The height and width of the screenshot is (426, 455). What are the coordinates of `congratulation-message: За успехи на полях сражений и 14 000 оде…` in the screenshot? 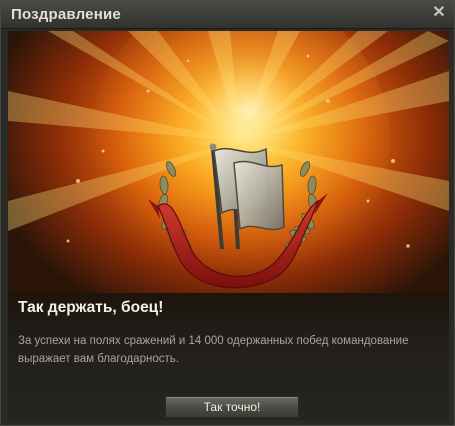 It's located at (213, 350).